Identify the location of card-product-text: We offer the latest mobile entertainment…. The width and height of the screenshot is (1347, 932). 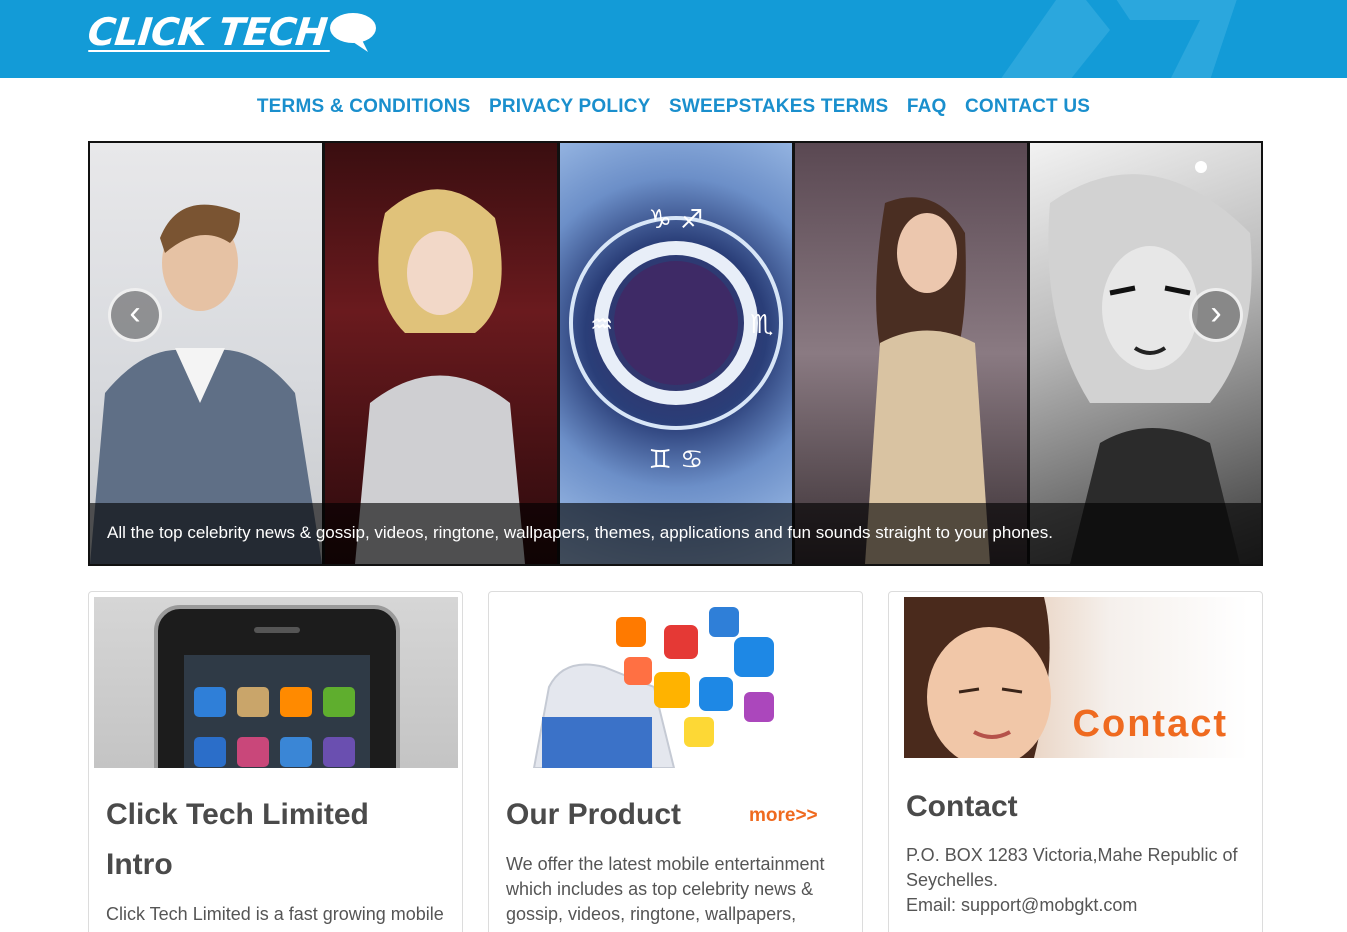
(665, 889).